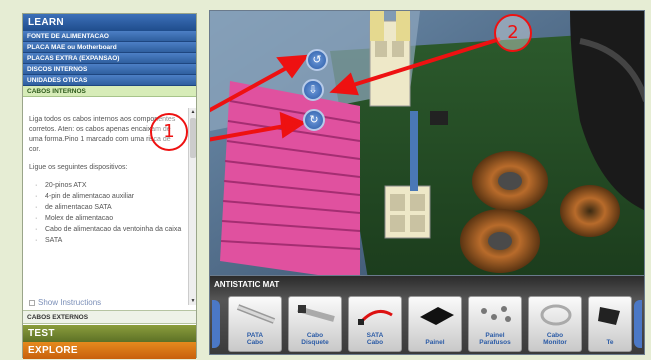 Image resolution: width=651 pixels, height=360 pixels. I want to click on tile-label-2: Painel, so click(435, 342).